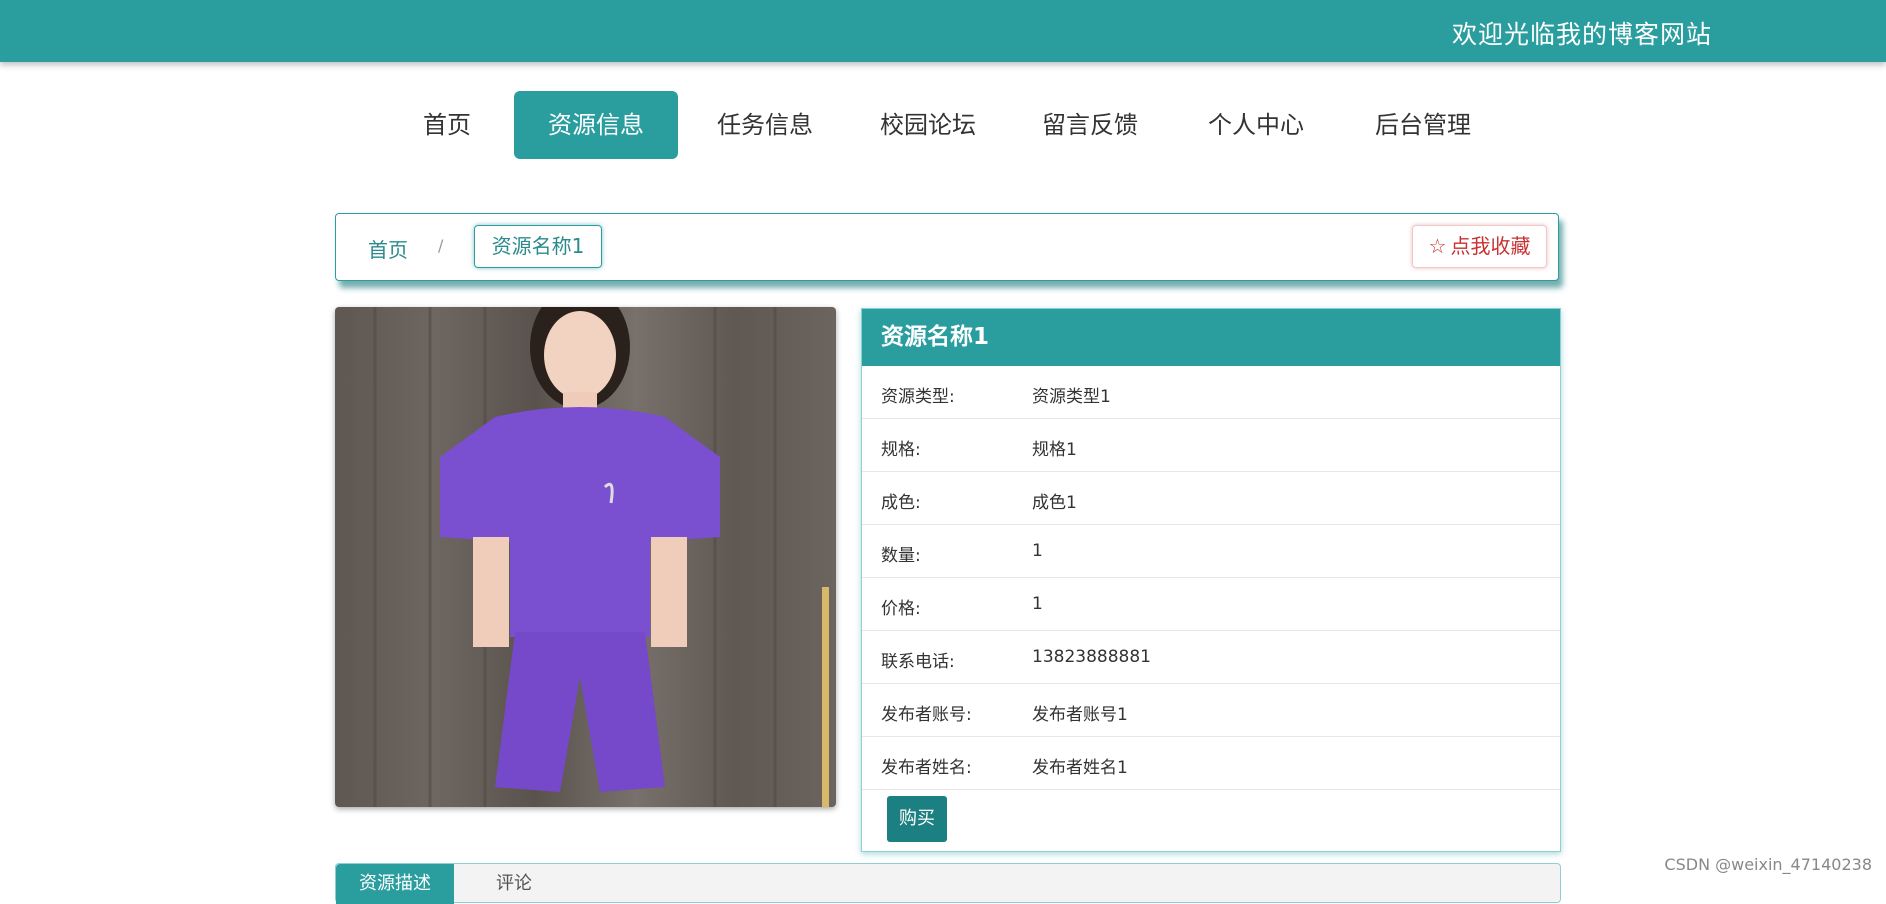 This screenshot has width=1886, height=904. Describe the element at coordinates (901, 450) in the screenshot. I see `detail-label: 规格:` at that location.